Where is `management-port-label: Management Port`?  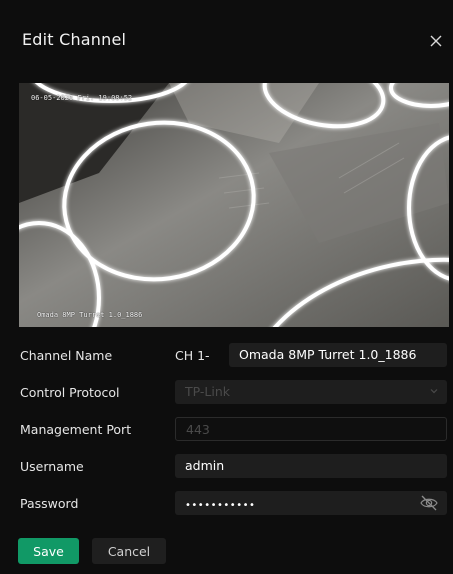 management-port-label: Management Port is located at coordinates (76, 429).